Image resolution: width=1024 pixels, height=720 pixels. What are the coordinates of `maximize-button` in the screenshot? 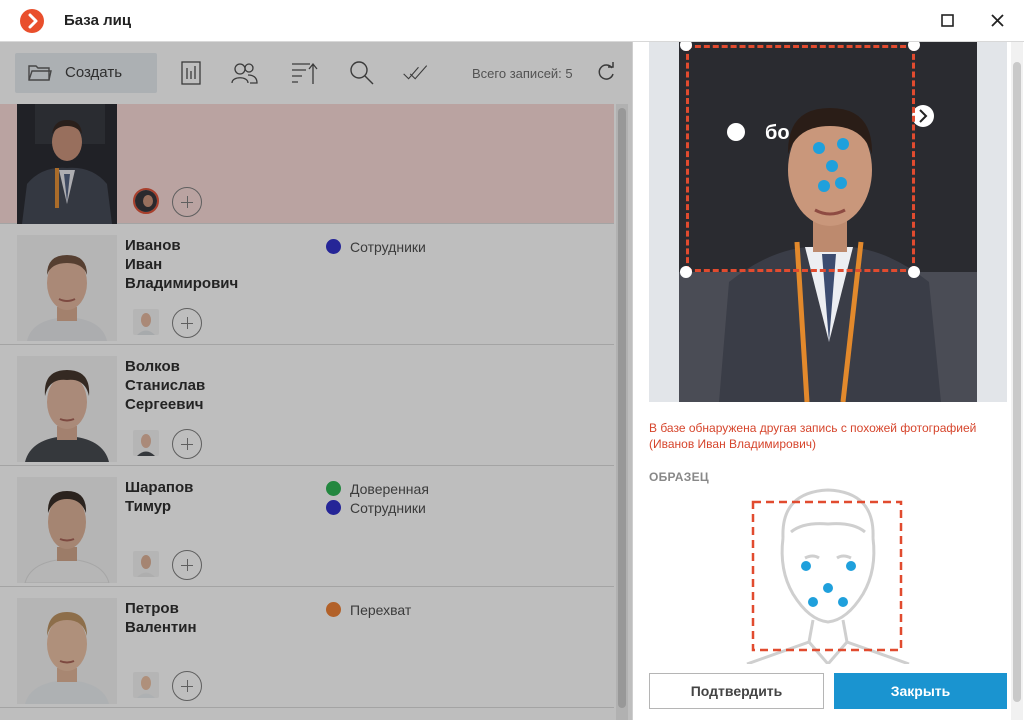 It's located at (948, 21).